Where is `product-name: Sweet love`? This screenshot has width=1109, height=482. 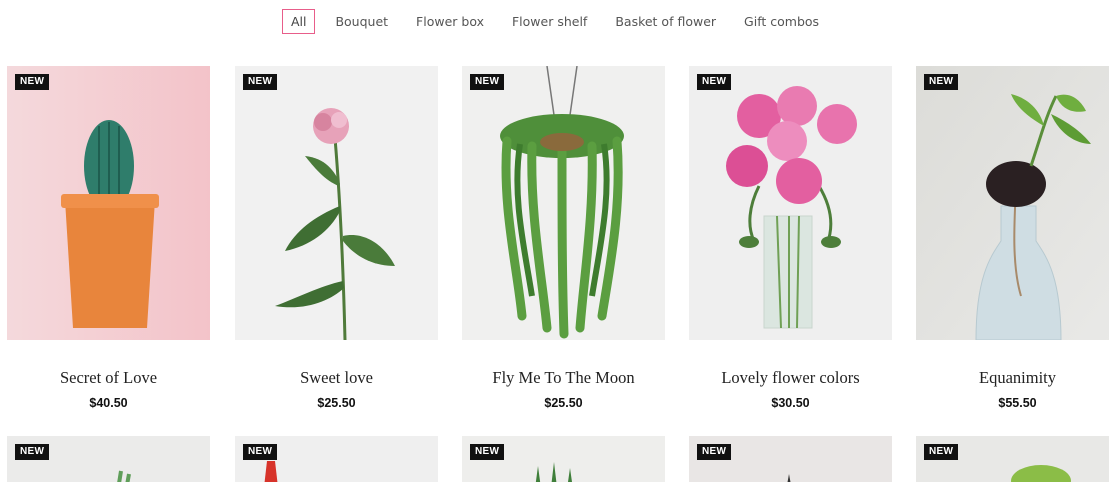 product-name: Sweet love is located at coordinates (336, 378).